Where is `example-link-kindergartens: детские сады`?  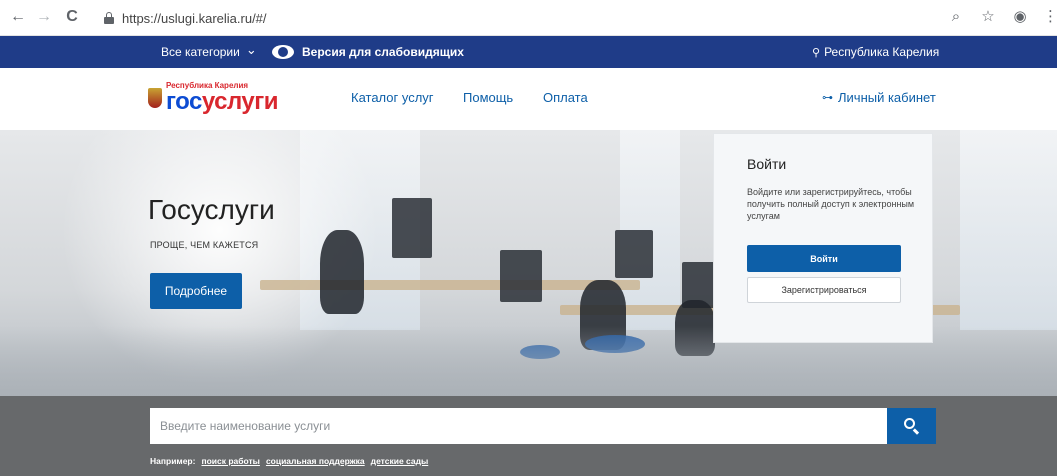
example-link-kindergartens: детские сады is located at coordinates (400, 461).